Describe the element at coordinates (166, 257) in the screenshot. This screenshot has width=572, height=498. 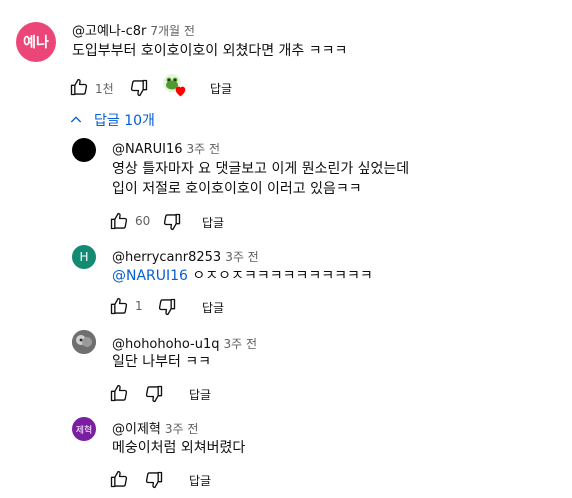
I see `author-handle: @herrycanr8253` at that location.